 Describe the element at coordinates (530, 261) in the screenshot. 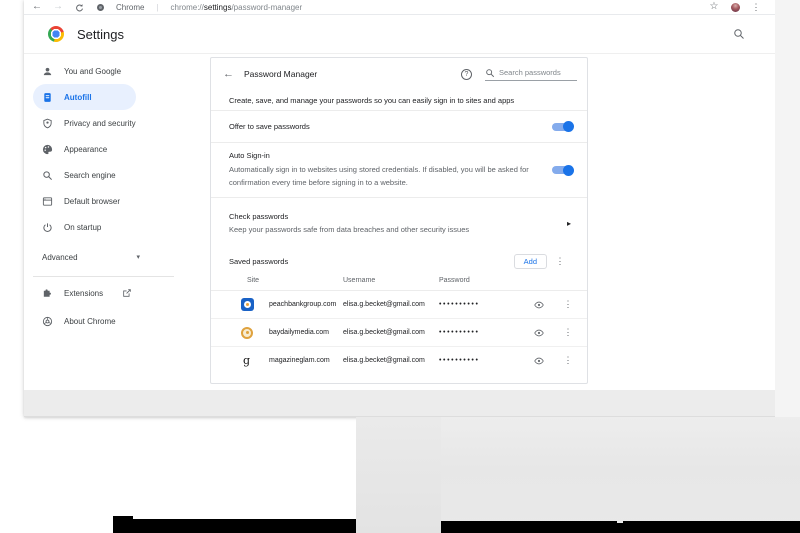

I see `add-password-button: Add` at that location.